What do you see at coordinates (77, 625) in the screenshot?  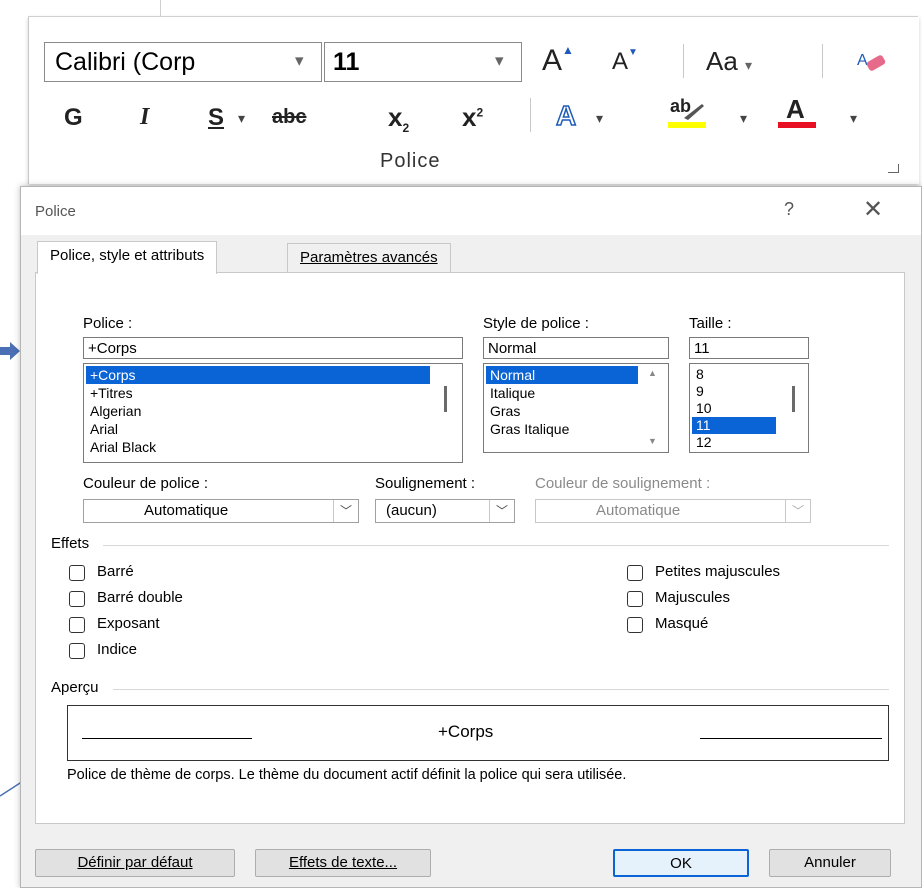 I see `superscript-checkbox` at bounding box center [77, 625].